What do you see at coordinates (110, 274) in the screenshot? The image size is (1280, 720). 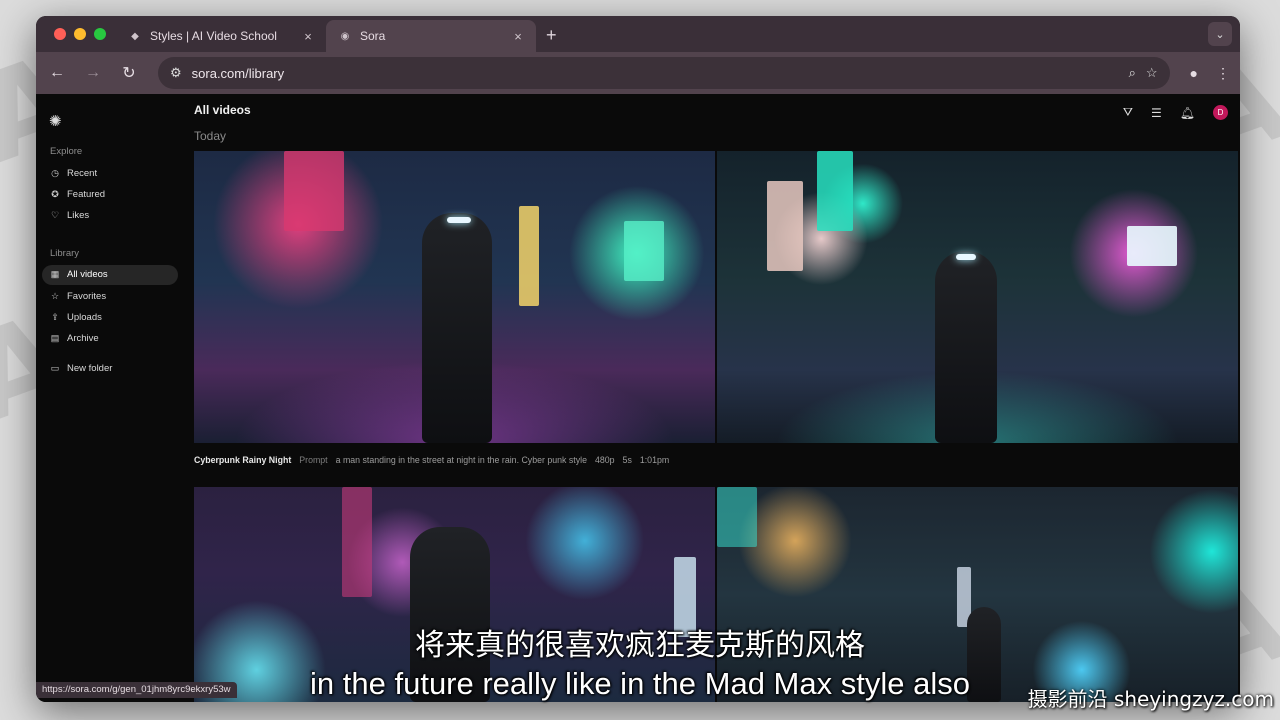 I see `sidebar-item-all-videos: ▦ All videos` at bounding box center [110, 274].